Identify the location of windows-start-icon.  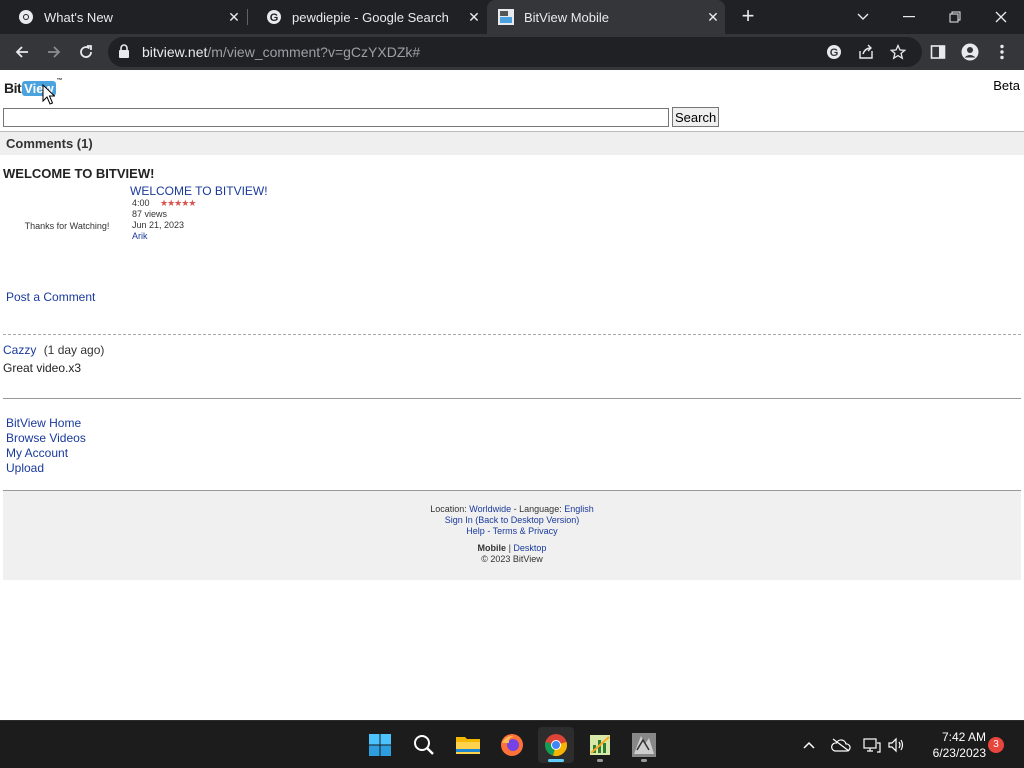
(380, 745).